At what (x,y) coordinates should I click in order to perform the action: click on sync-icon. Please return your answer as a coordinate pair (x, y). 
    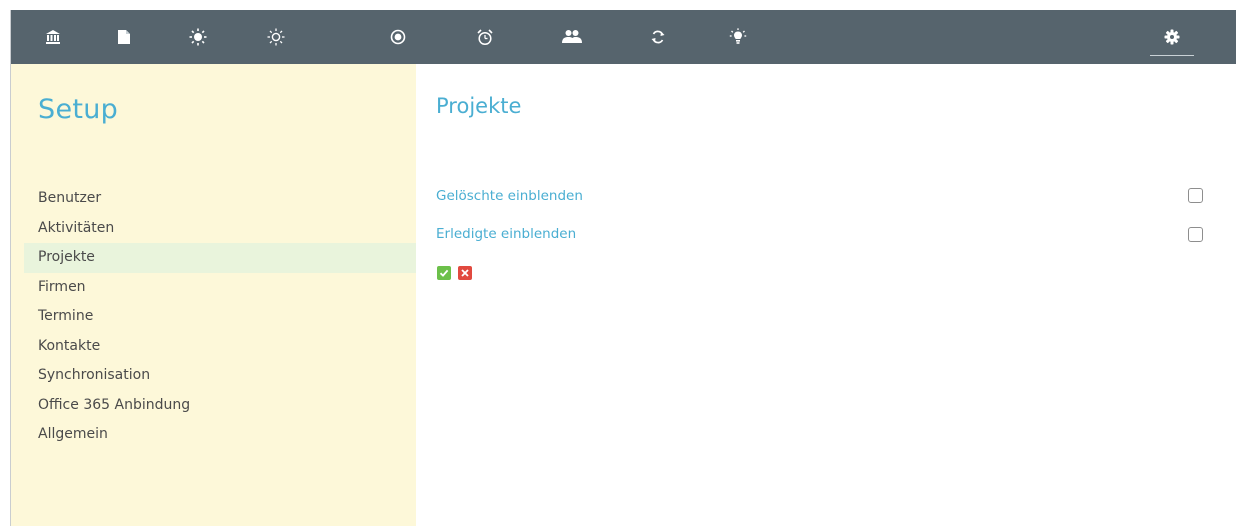
    Looking at the image, I should click on (658, 37).